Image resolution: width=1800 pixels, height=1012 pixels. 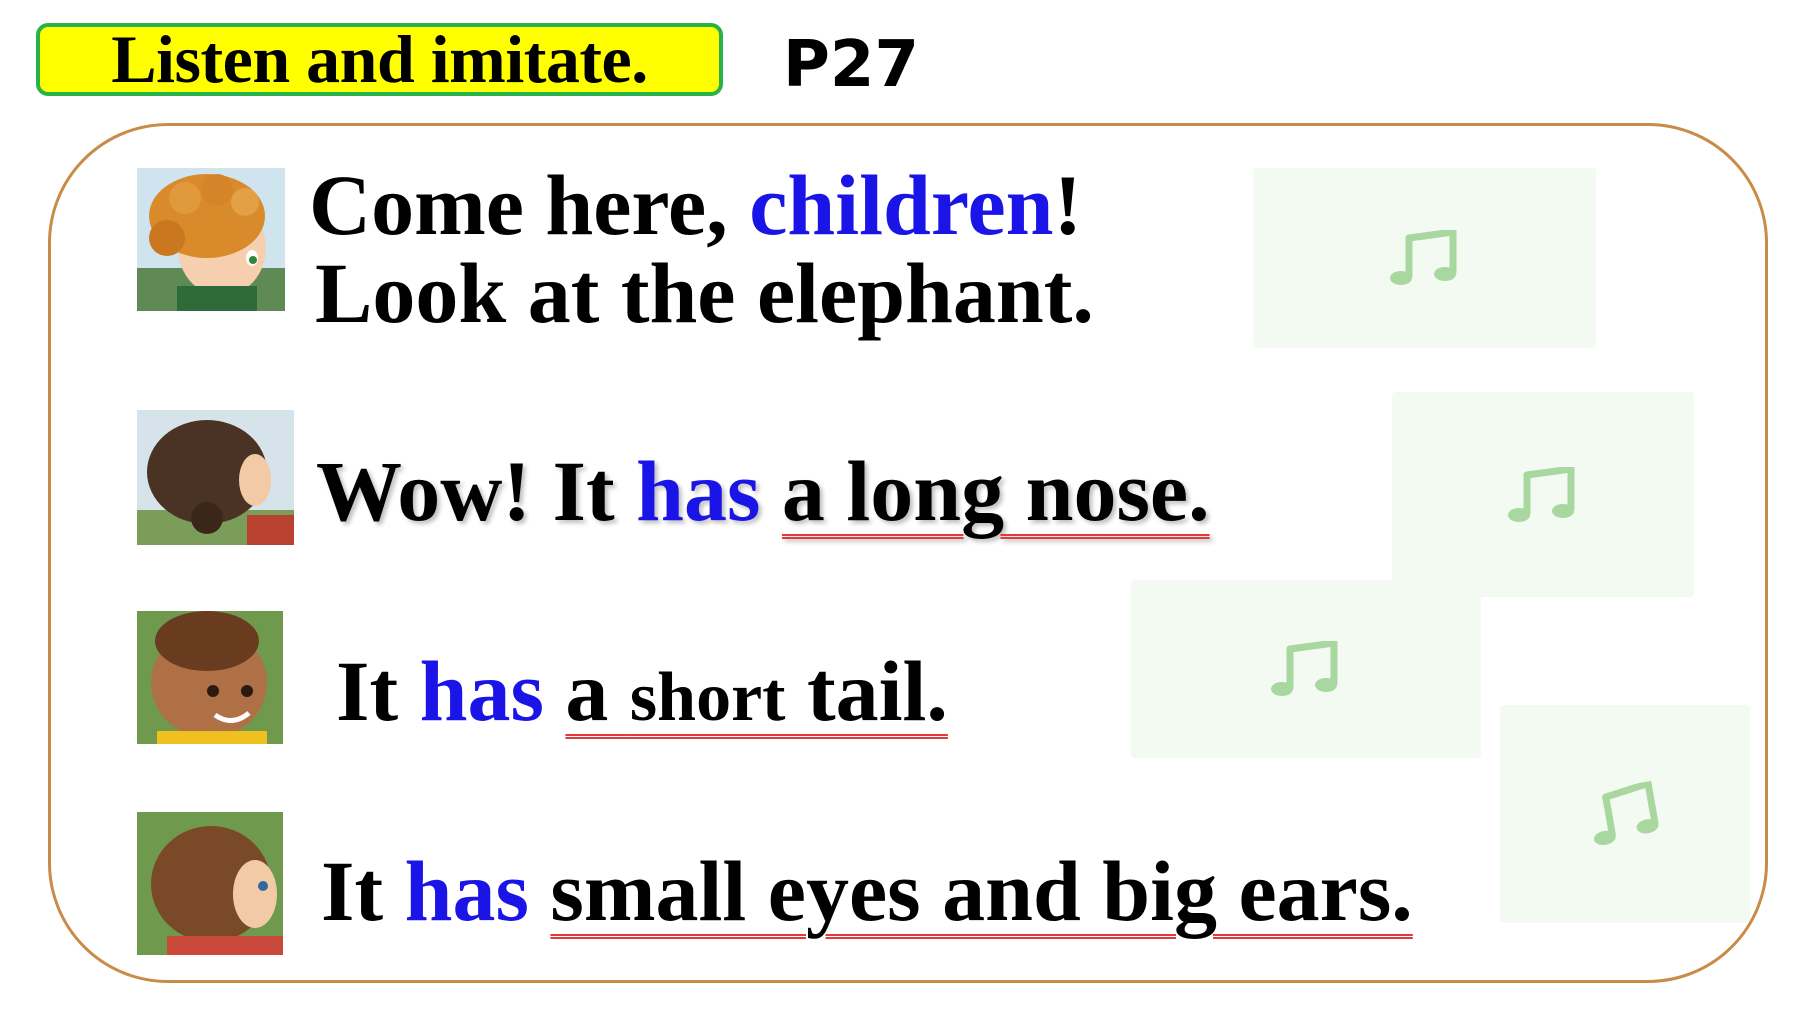 What do you see at coordinates (211, 239) in the screenshot?
I see `girl-avatar` at bounding box center [211, 239].